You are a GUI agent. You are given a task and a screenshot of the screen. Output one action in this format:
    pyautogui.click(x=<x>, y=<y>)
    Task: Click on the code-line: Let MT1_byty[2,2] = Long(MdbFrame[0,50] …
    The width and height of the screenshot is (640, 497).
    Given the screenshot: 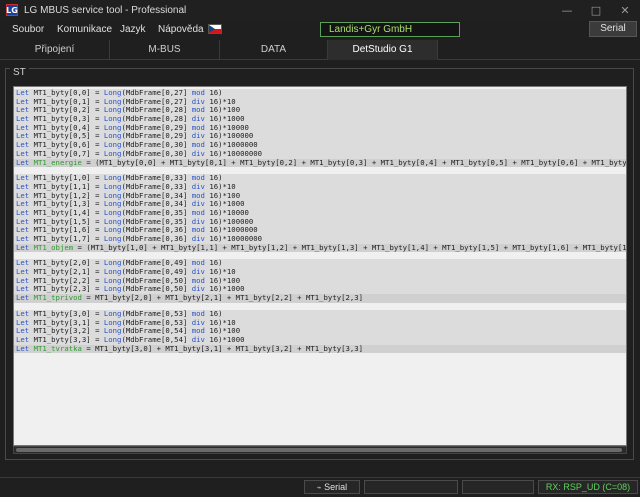 What is the action you would take?
    pyautogui.click(x=128, y=280)
    